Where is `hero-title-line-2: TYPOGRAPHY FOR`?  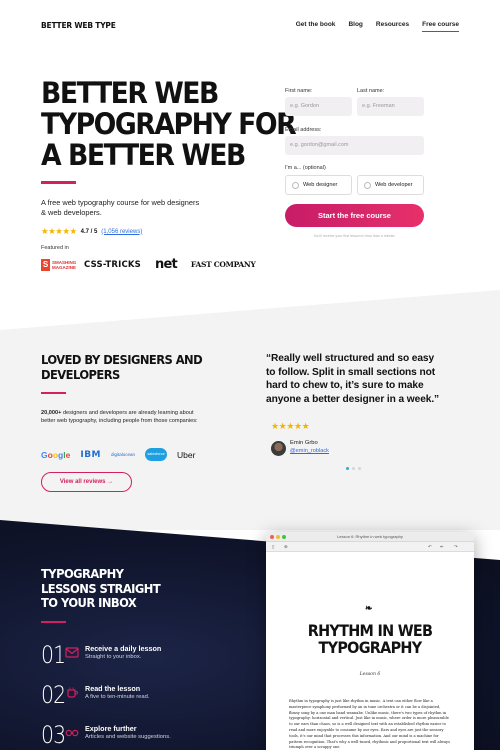 hero-title-line-2: TYPOGRAPHY FOR is located at coordinates (169, 124).